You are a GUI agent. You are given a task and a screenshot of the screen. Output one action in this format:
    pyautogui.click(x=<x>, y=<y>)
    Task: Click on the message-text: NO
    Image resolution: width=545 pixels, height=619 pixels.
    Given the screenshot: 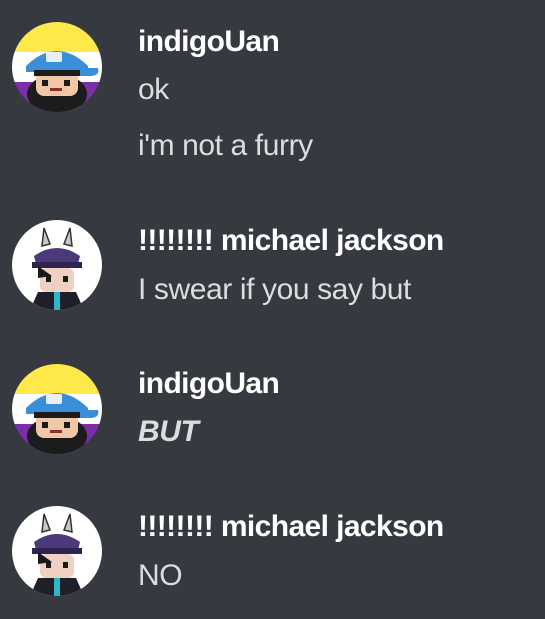 What is the action you would take?
    pyautogui.click(x=160, y=575)
    